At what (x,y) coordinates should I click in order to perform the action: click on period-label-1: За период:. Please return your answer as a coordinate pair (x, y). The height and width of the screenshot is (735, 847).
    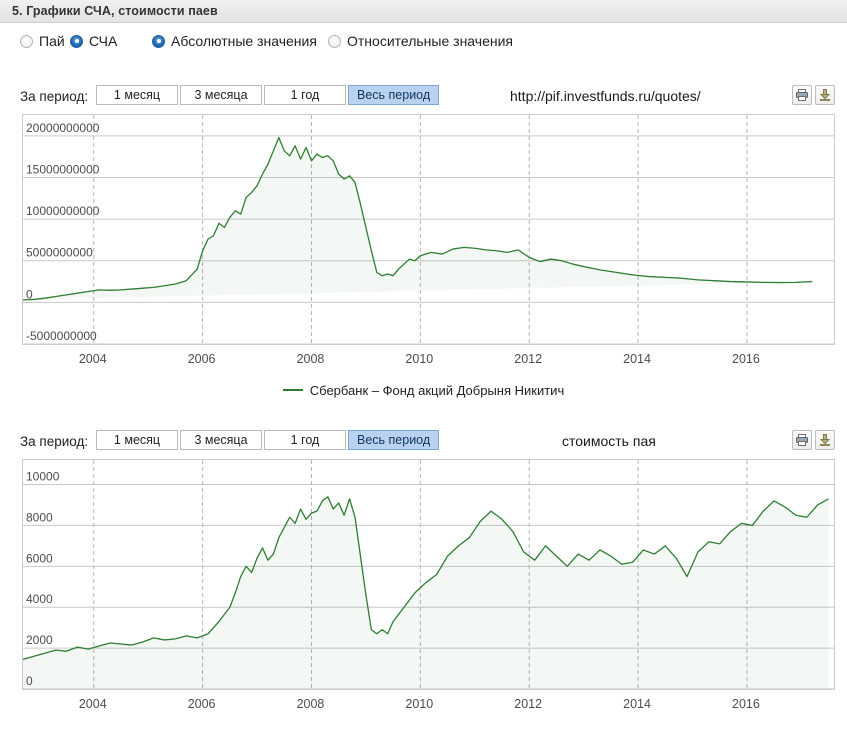
    Looking at the image, I should click on (54, 96).